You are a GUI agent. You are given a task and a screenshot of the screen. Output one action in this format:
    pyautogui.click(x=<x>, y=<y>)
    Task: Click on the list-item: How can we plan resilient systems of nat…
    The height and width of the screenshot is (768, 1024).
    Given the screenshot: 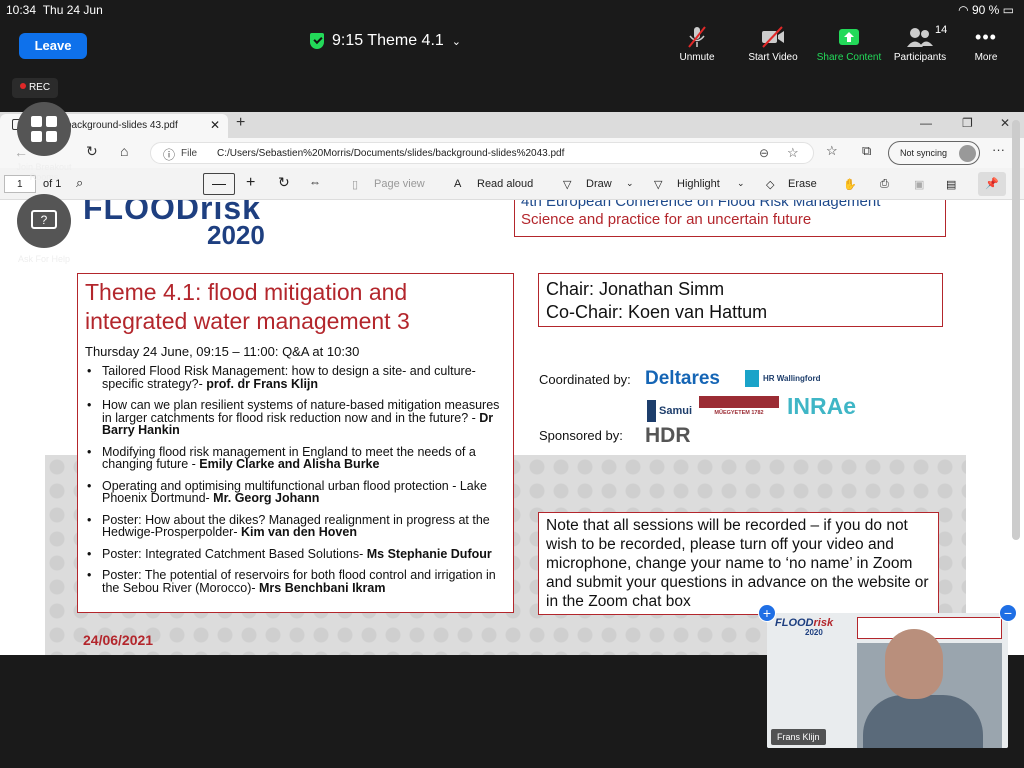 What is the action you would take?
    pyautogui.click(x=295, y=418)
    